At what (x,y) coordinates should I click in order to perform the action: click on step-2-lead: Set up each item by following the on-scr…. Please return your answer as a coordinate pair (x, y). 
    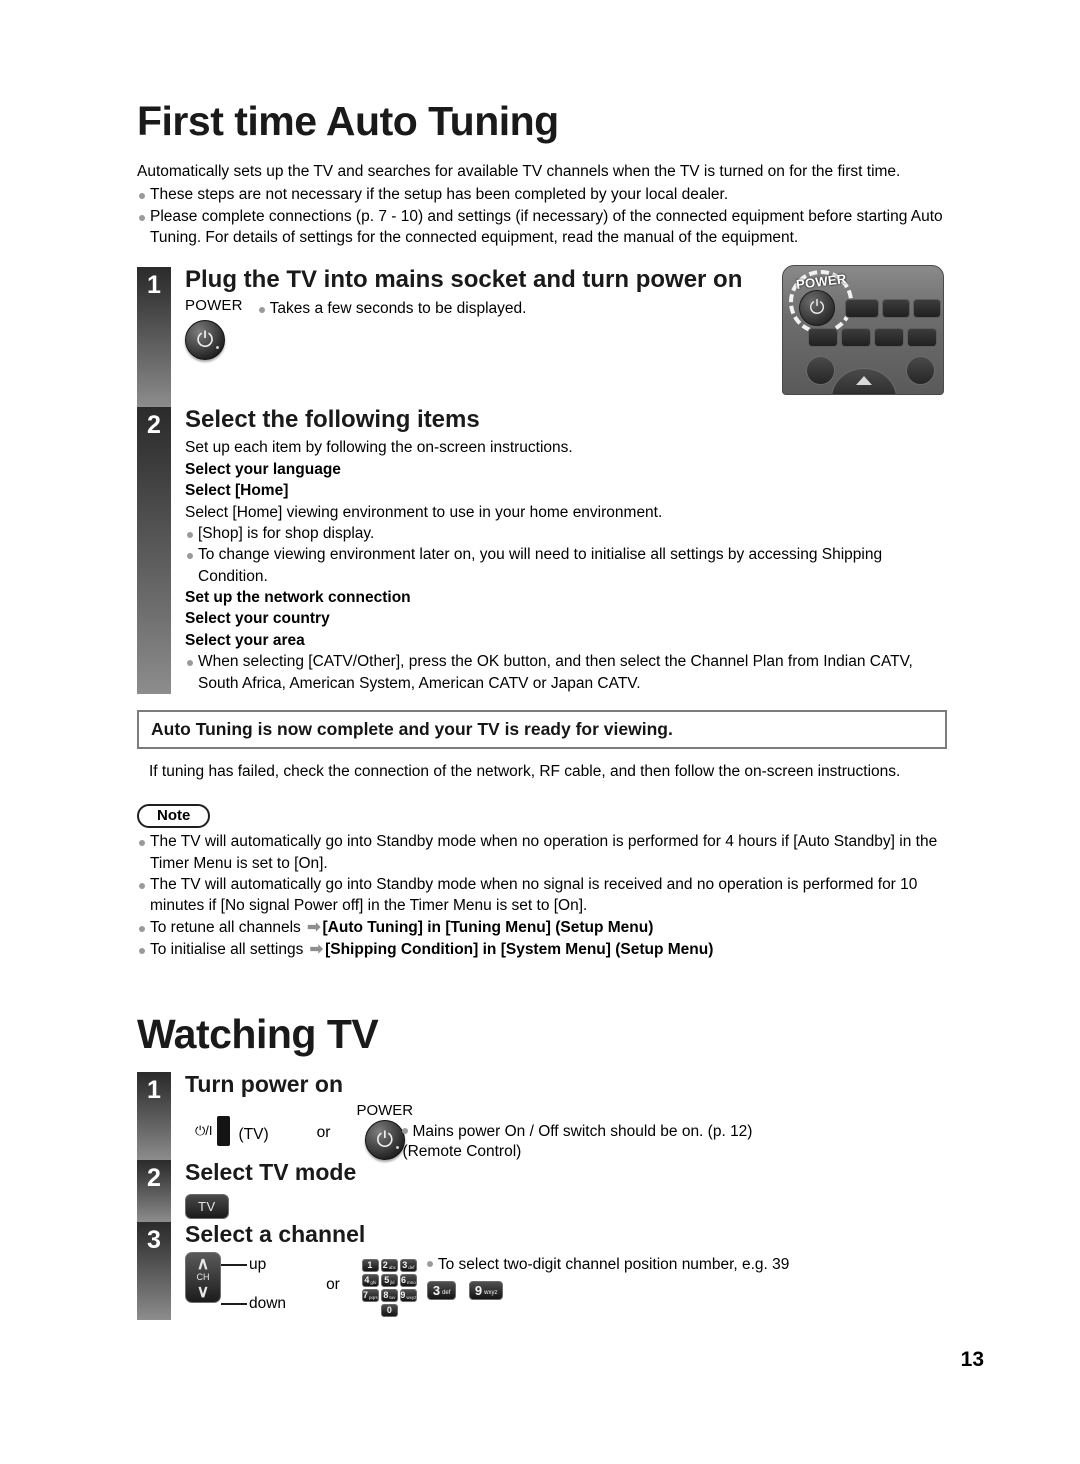
    Looking at the image, I should click on (379, 448).